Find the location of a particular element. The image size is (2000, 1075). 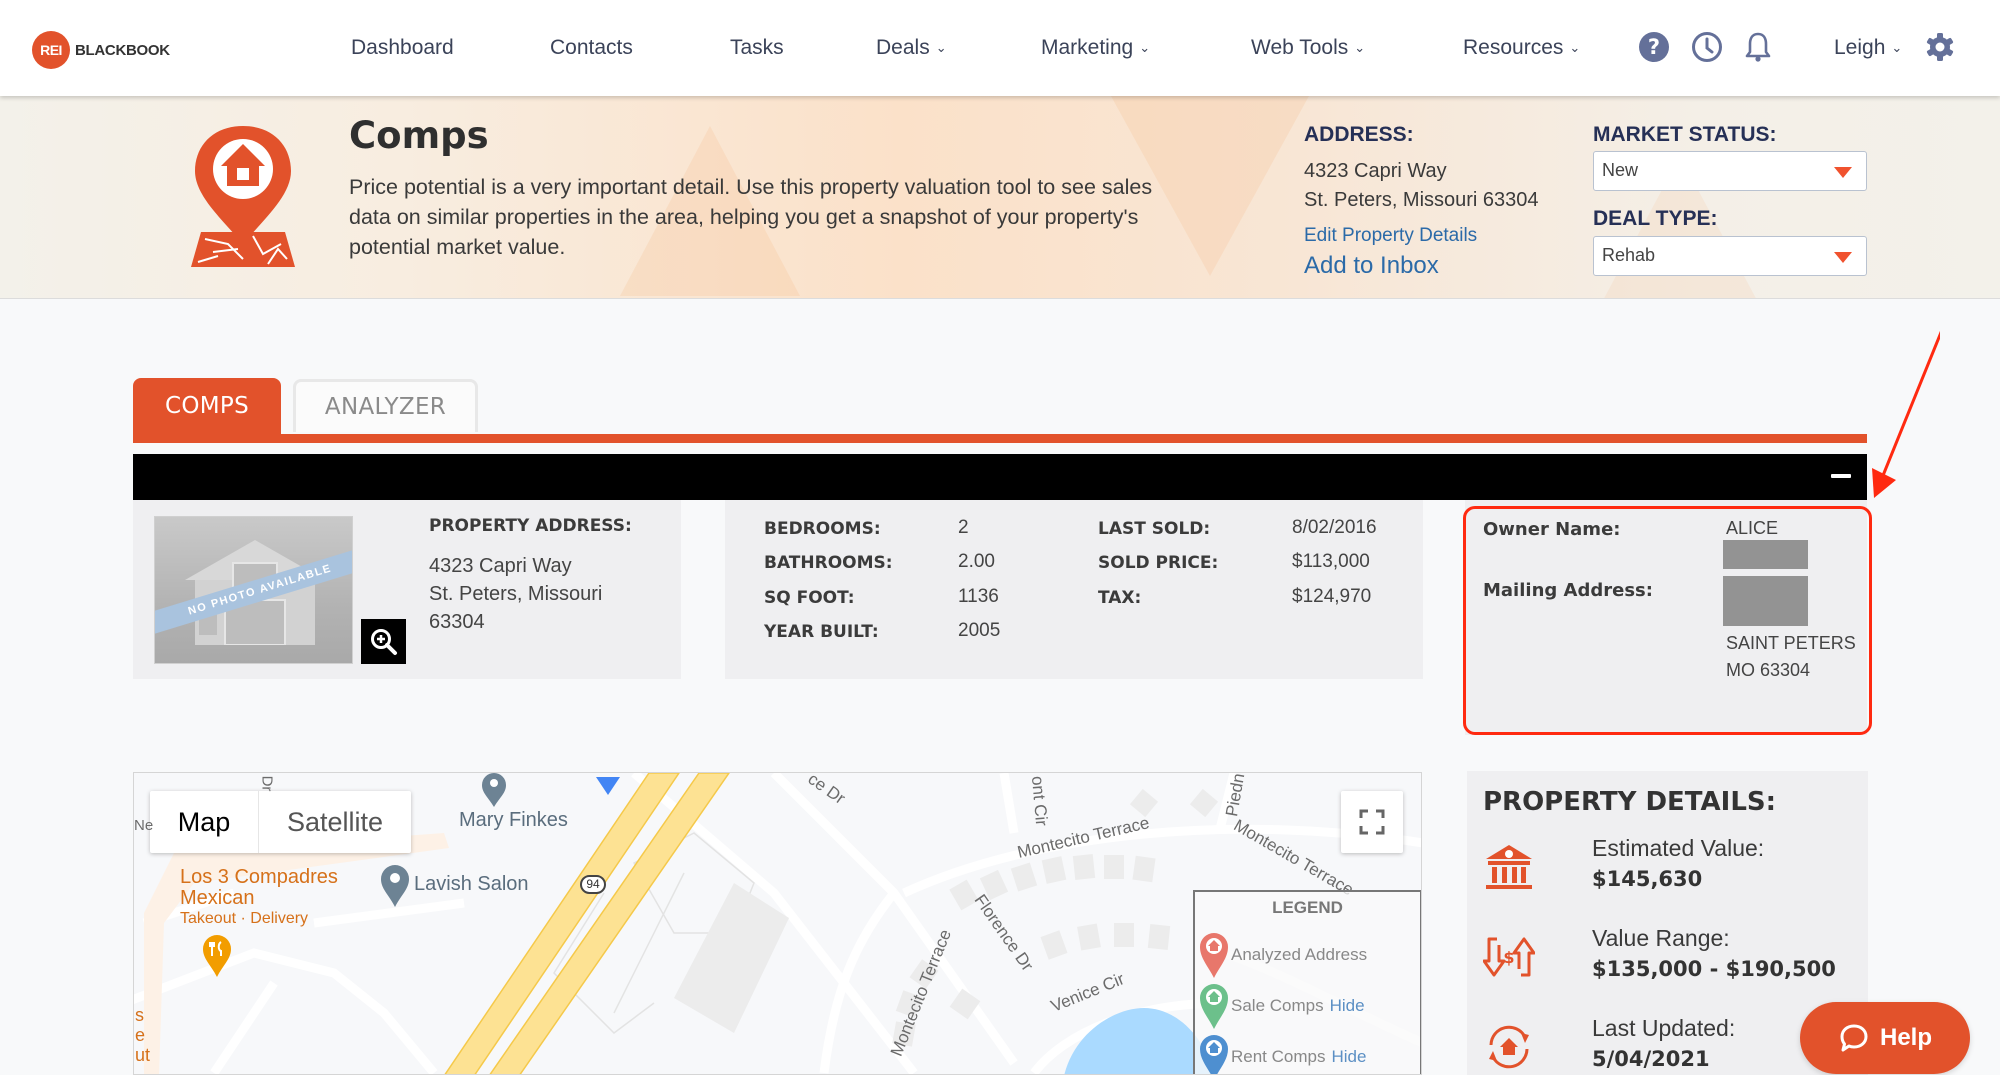

map-type-satellite-button: Satellite is located at coordinates (335, 822).